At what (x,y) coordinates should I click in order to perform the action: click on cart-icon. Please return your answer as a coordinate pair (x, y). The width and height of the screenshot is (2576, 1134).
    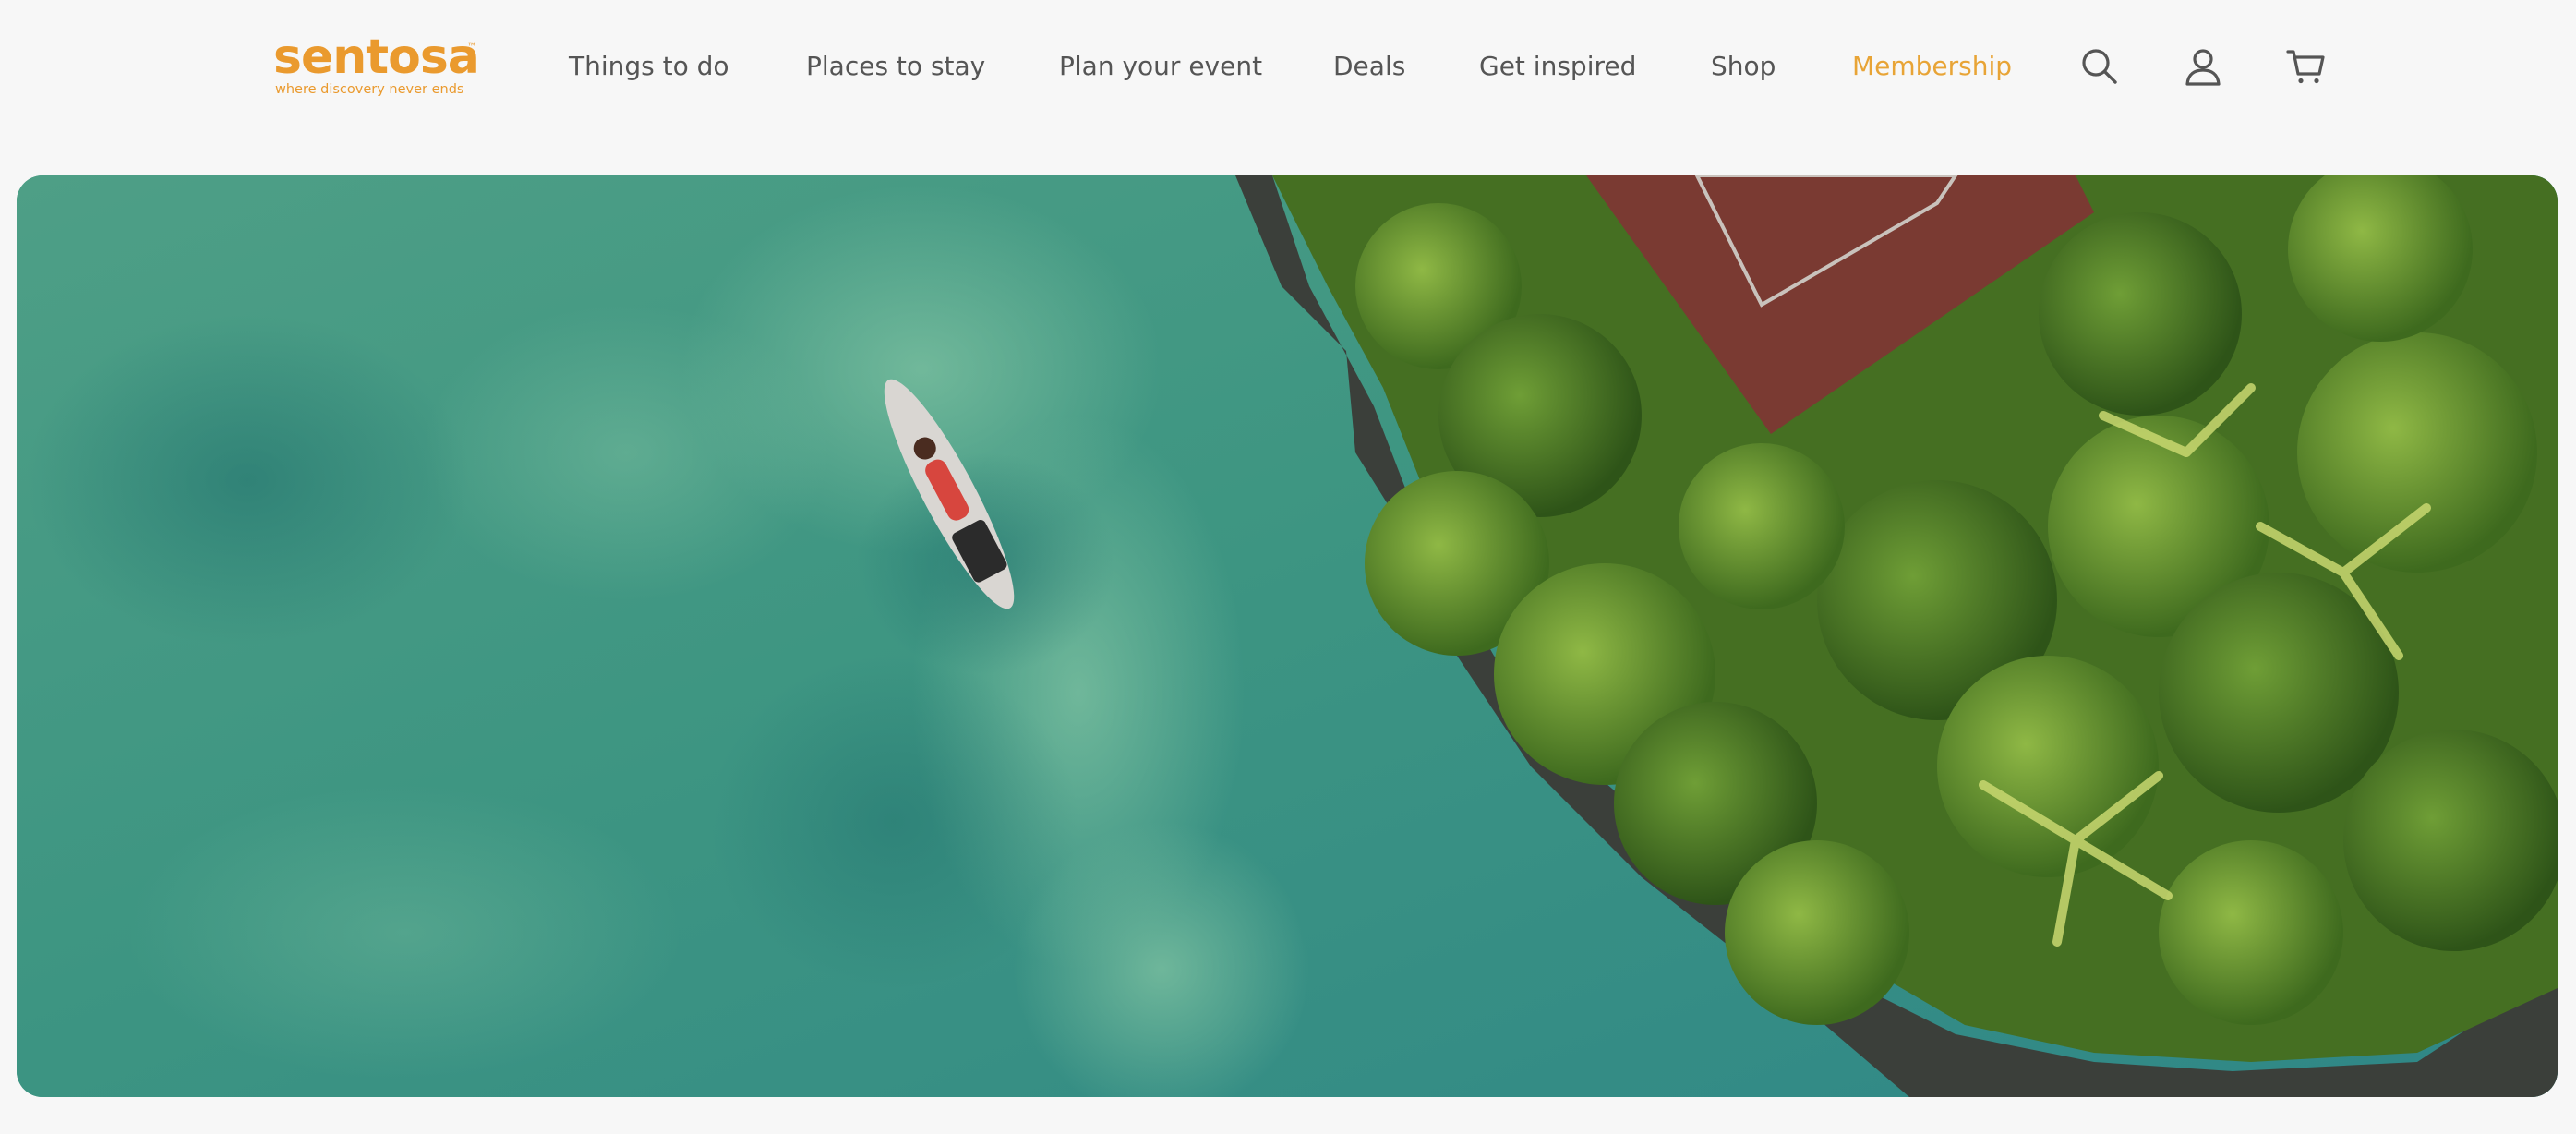
    Looking at the image, I should click on (2306, 66).